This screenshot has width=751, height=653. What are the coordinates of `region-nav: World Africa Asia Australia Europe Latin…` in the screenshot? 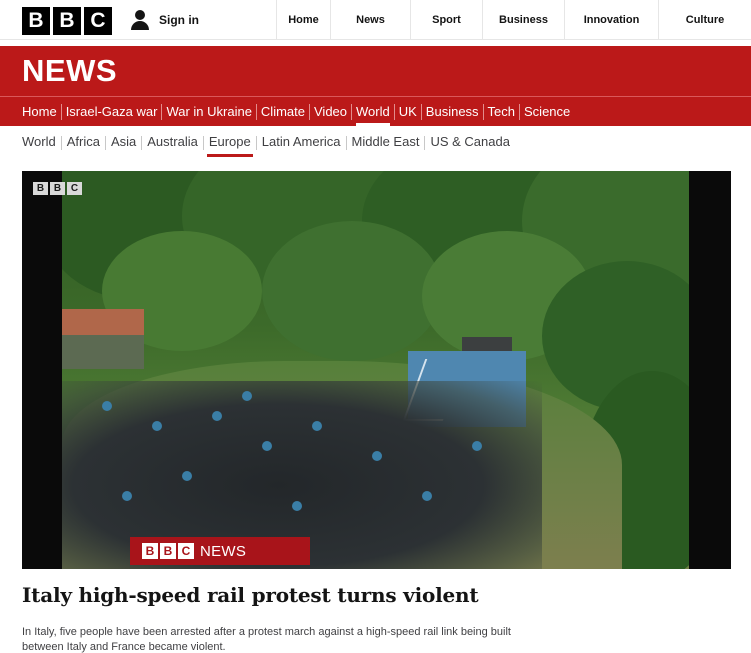 It's located at (268, 145).